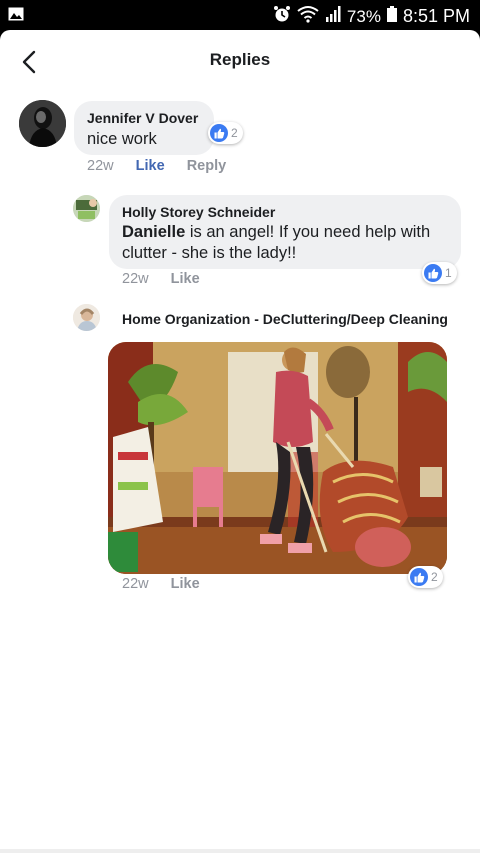 This screenshot has width=480, height=853. What do you see at coordinates (165, 166) in the screenshot?
I see `comment-meta: 22w Like Reply` at bounding box center [165, 166].